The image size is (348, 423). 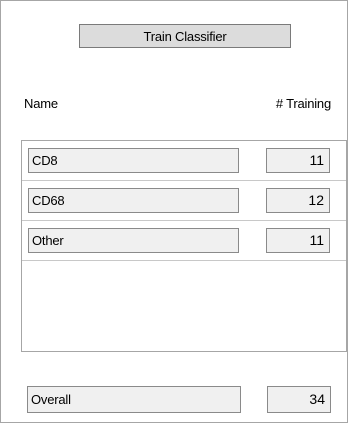 What do you see at coordinates (133, 240) in the screenshot?
I see `class-name-field: Other` at bounding box center [133, 240].